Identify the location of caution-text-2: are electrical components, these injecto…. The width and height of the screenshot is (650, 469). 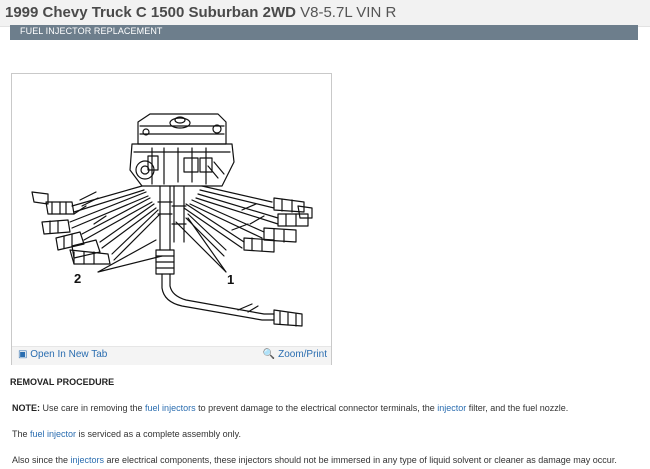
(360, 460).